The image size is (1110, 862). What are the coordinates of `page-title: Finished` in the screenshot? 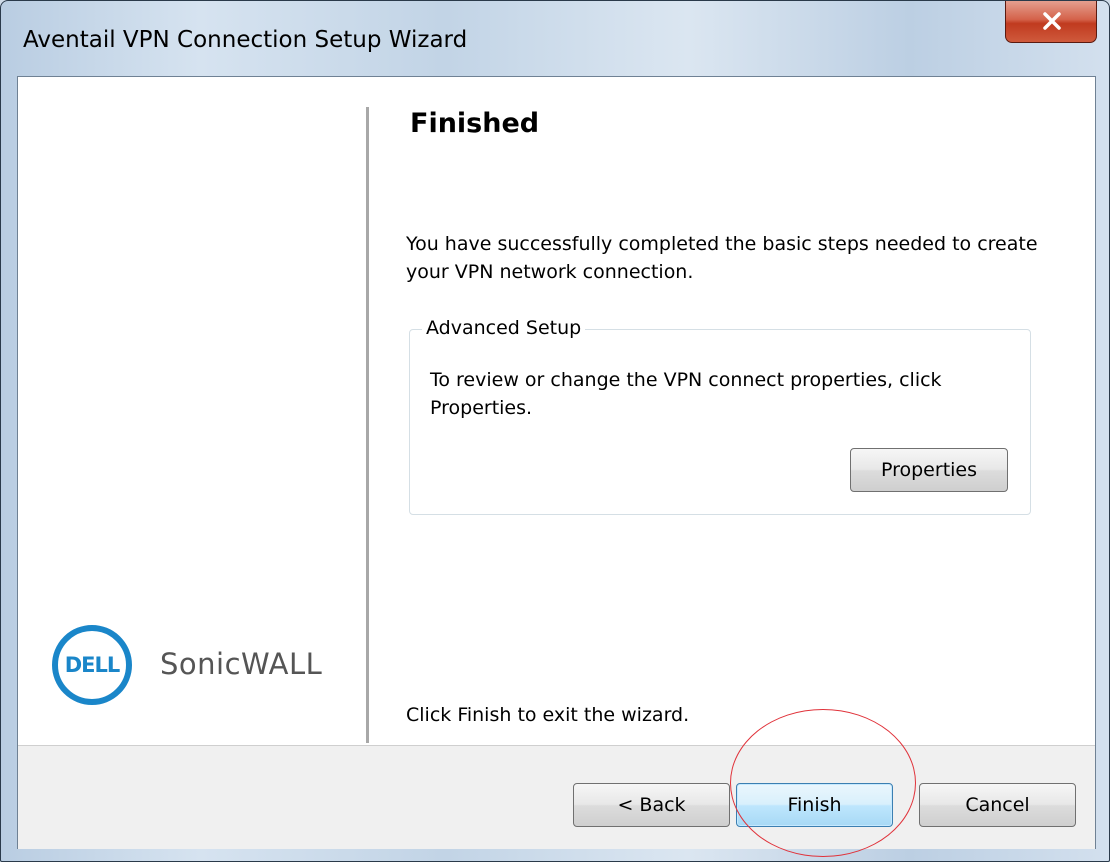 It's located at (475, 123).